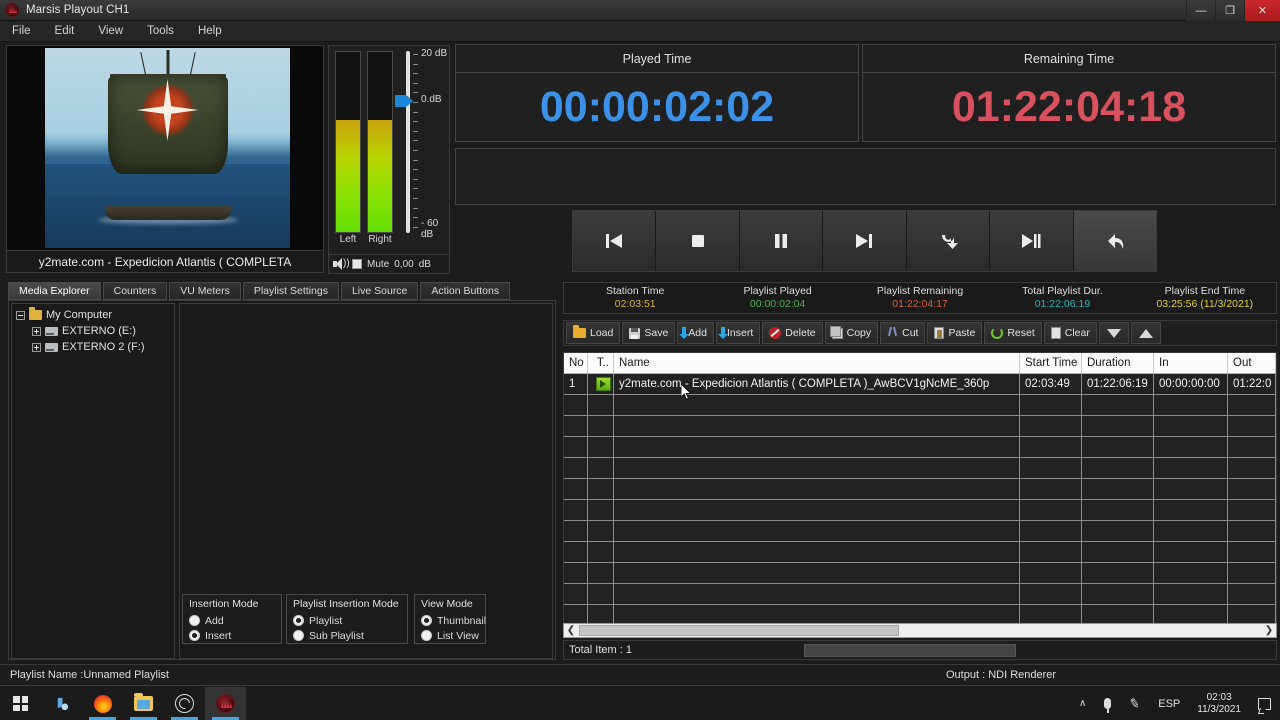  Describe the element at coordinates (453, 620) in the screenshot. I see `view-mode-option-thumbnail: Thumbnail` at that location.